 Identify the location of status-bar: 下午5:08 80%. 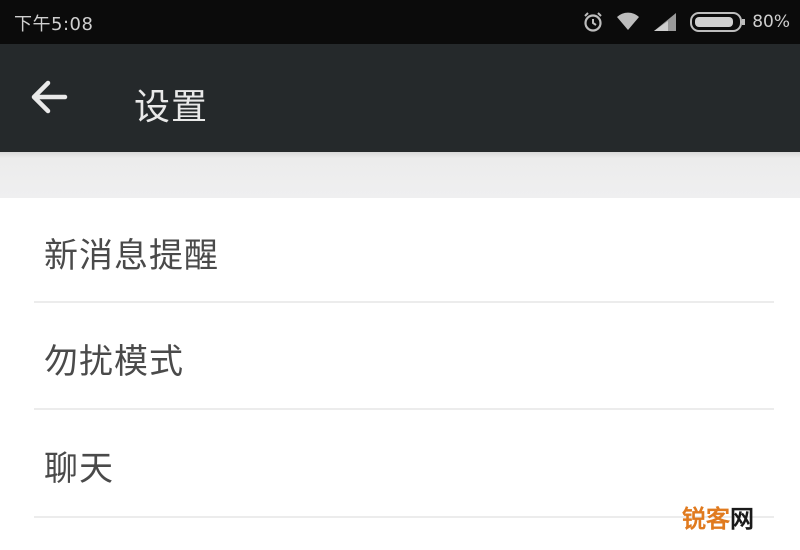
(400, 22).